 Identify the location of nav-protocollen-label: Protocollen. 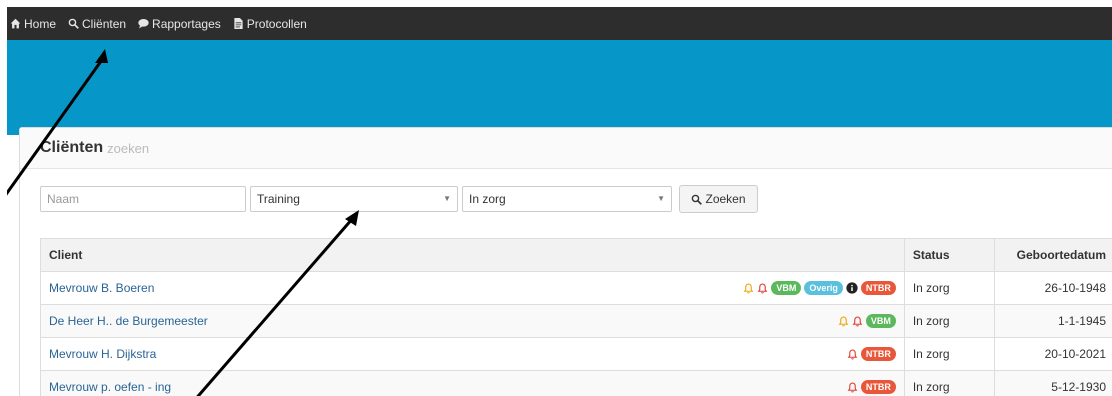
(276, 23).